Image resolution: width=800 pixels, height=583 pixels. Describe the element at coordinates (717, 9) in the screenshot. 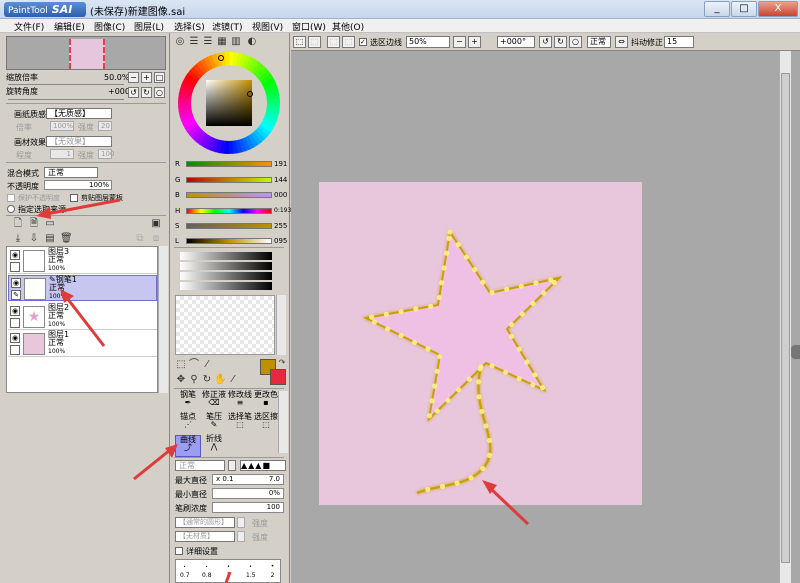

I see `minimize-button: _` at that location.